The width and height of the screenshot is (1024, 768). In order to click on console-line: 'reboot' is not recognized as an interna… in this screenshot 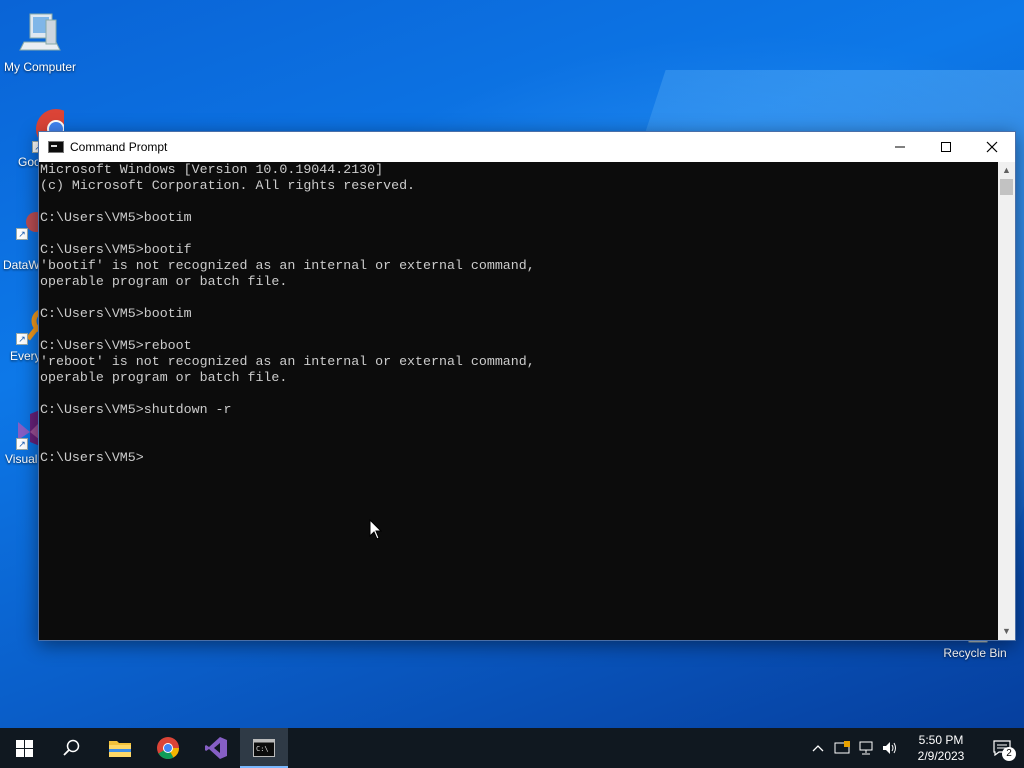, I will do `click(287, 361)`.